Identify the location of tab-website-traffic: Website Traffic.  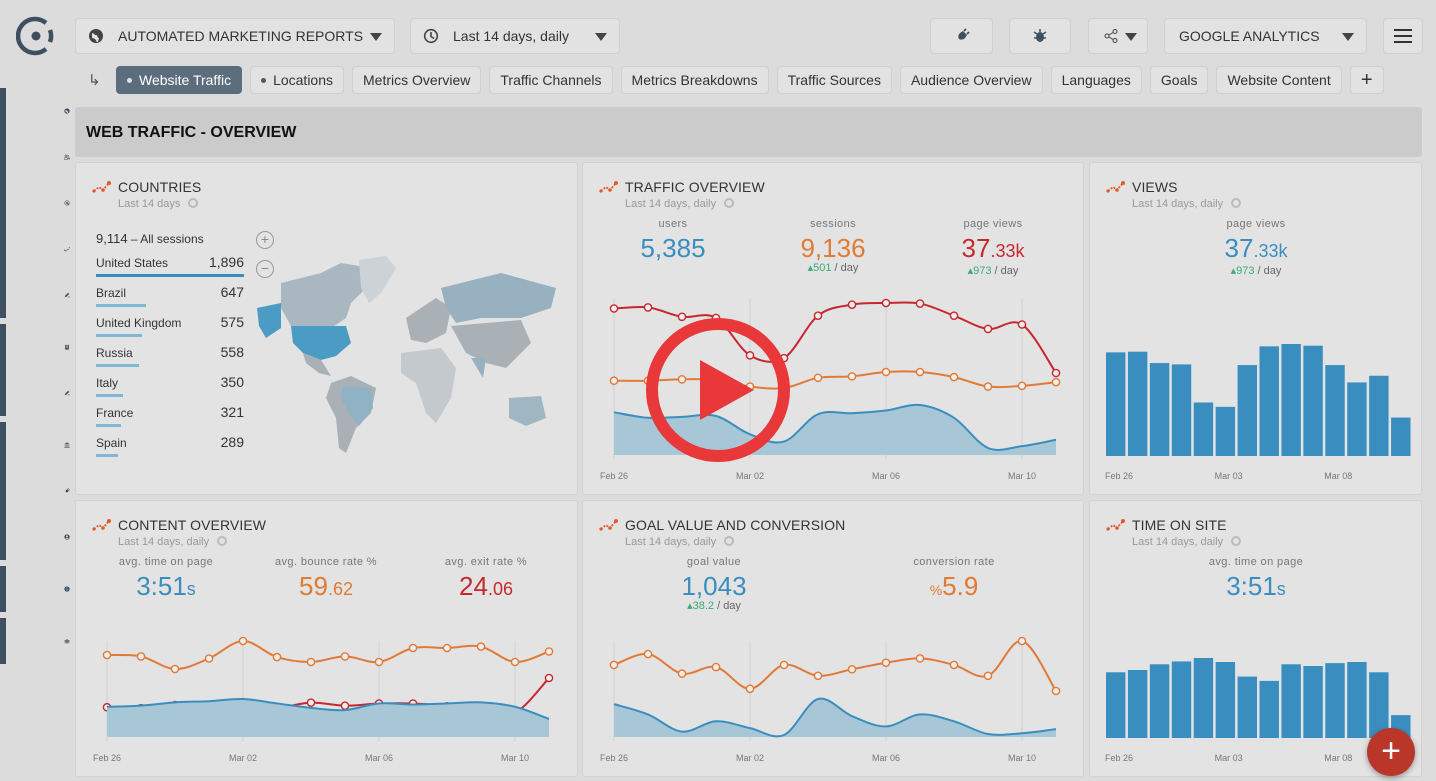
(179, 80).